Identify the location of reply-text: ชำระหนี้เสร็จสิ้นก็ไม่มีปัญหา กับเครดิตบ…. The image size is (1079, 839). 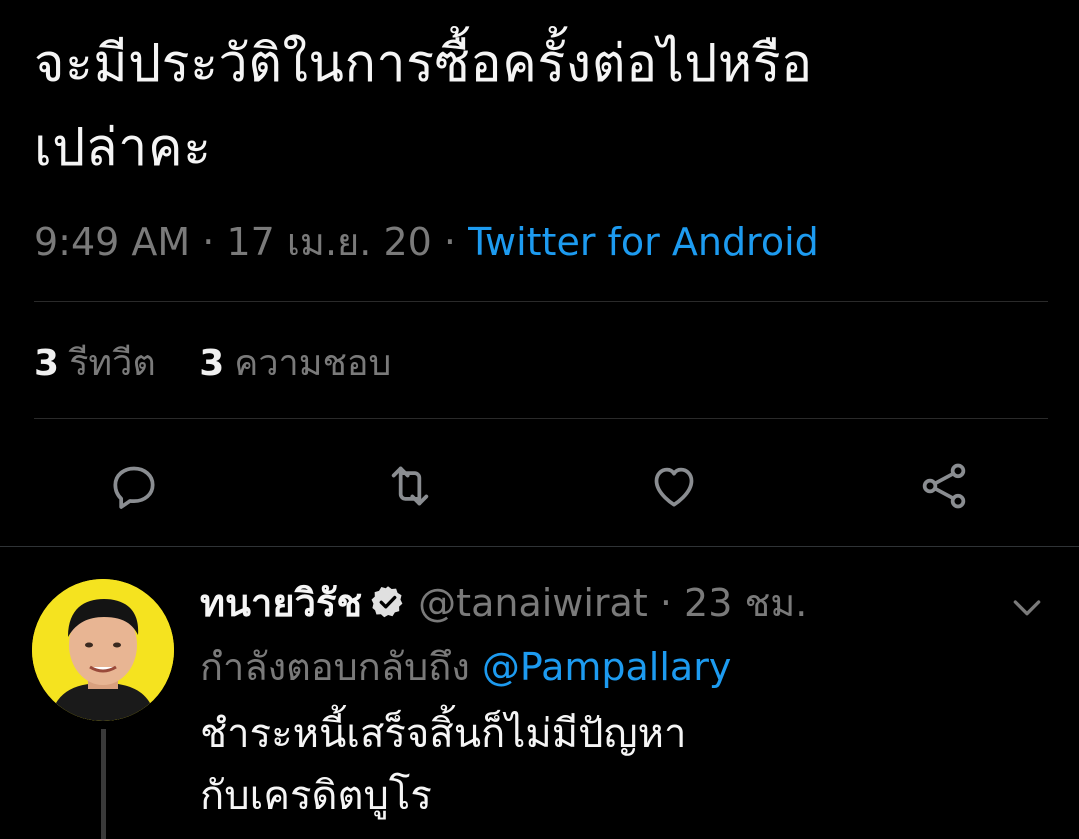
(443, 765).